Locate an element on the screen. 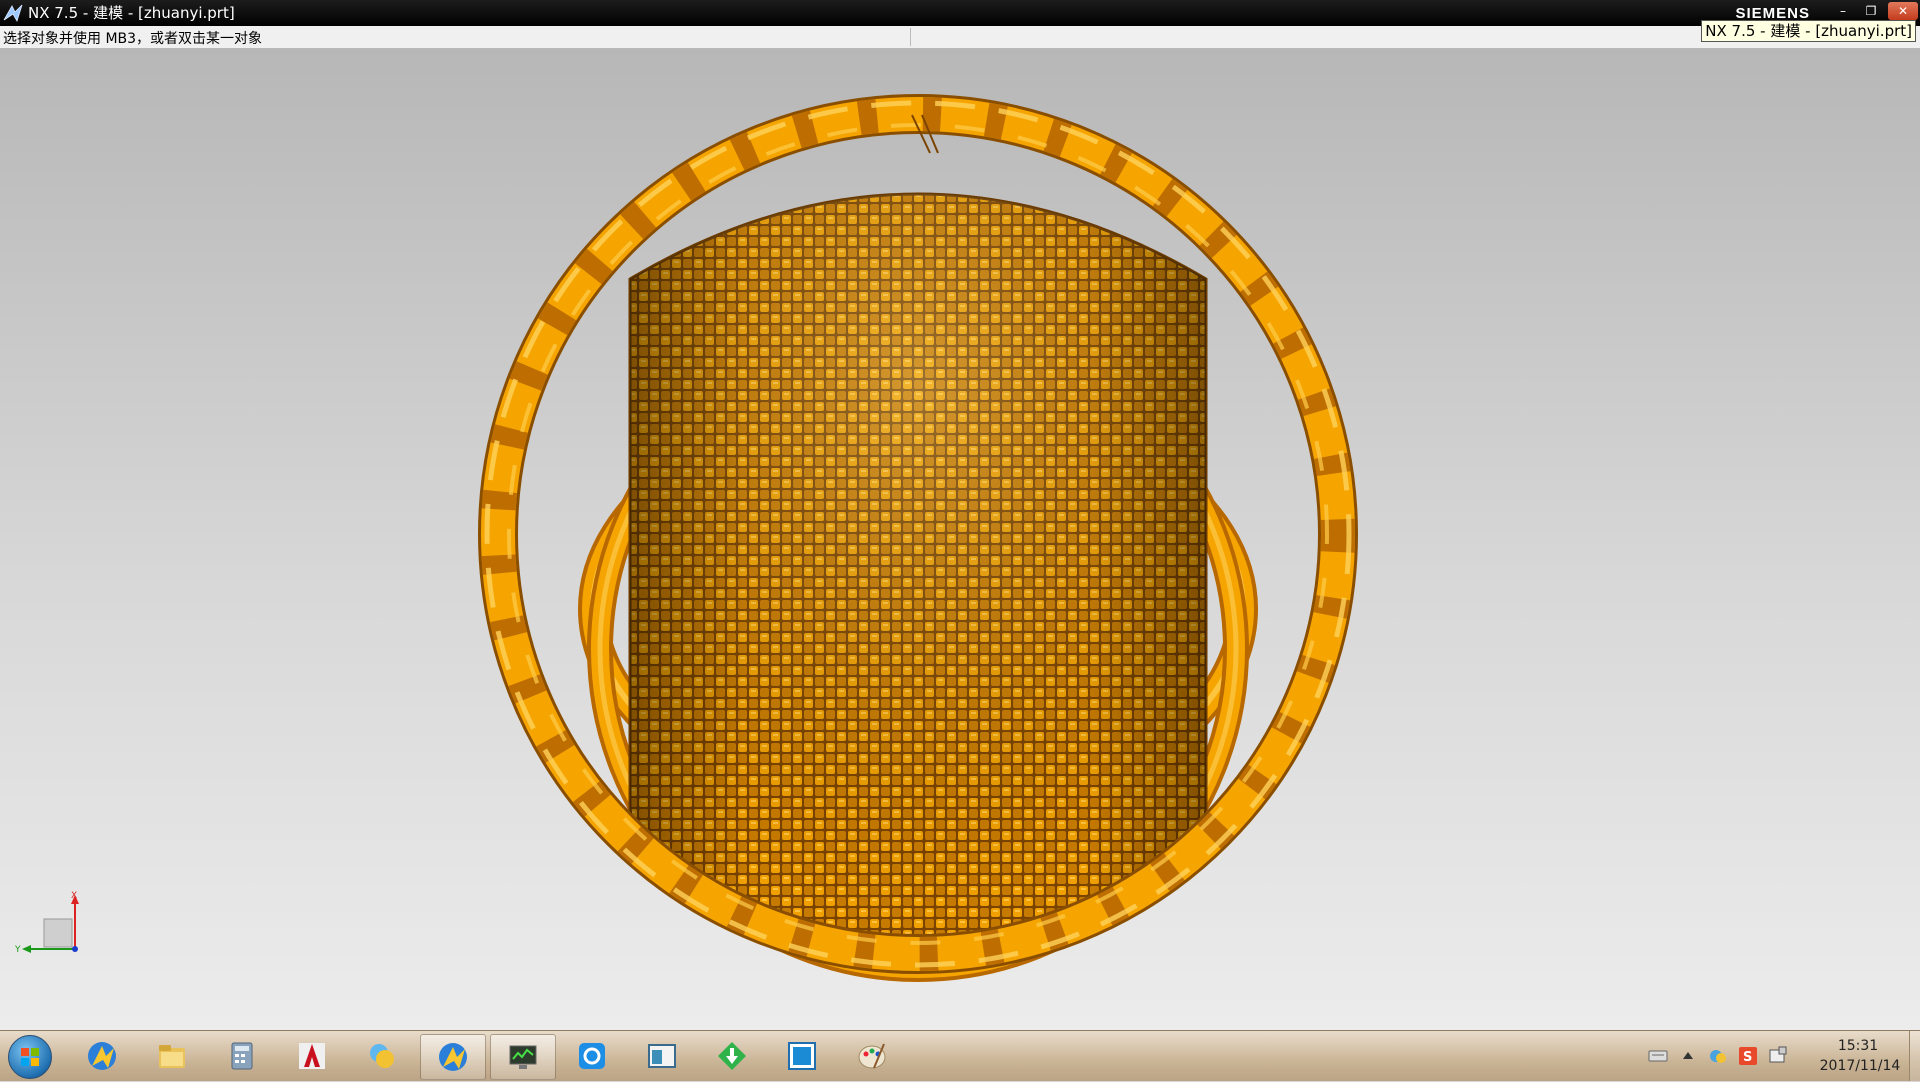 The image size is (1920, 1082). monitor-app-icon is located at coordinates (523, 1057).